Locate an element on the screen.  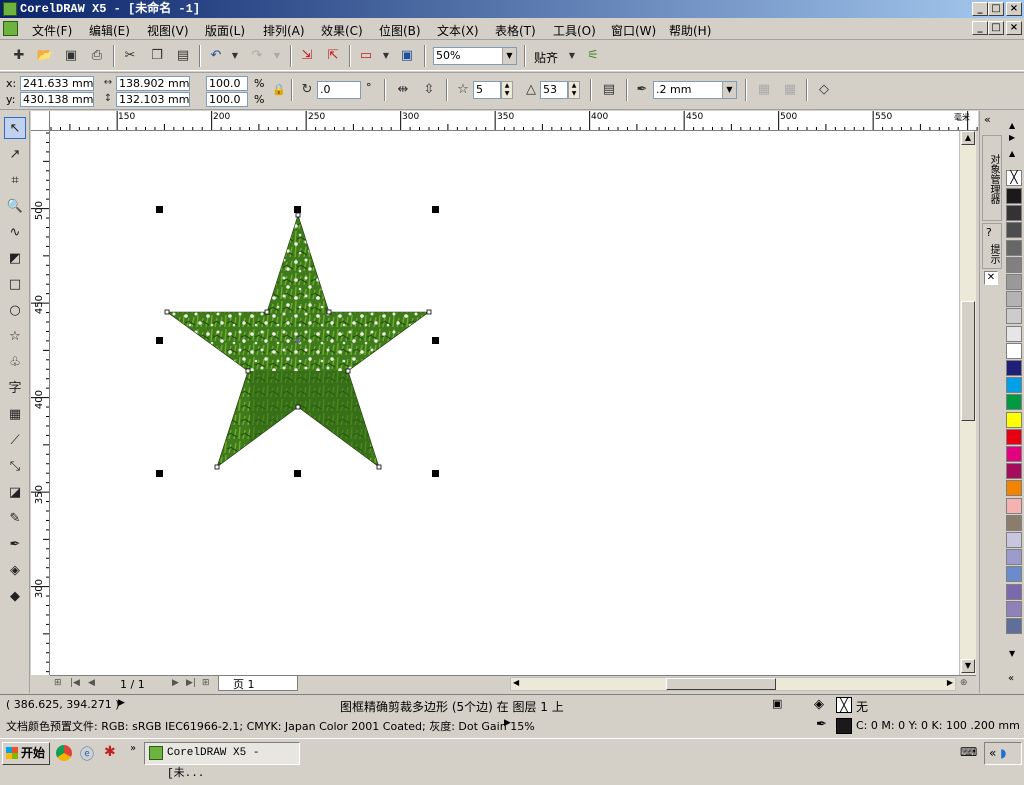
table-tool-icon: ▦ is located at coordinates (15, 415).